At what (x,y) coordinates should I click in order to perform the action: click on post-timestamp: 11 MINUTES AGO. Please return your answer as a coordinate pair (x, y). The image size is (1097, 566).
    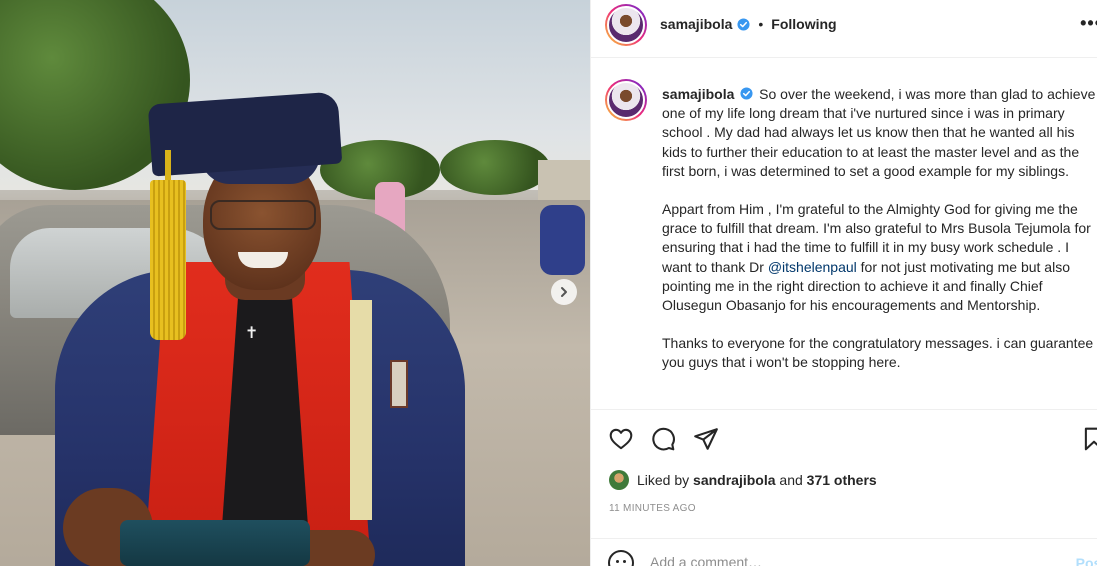
    Looking at the image, I should click on (652, 508).